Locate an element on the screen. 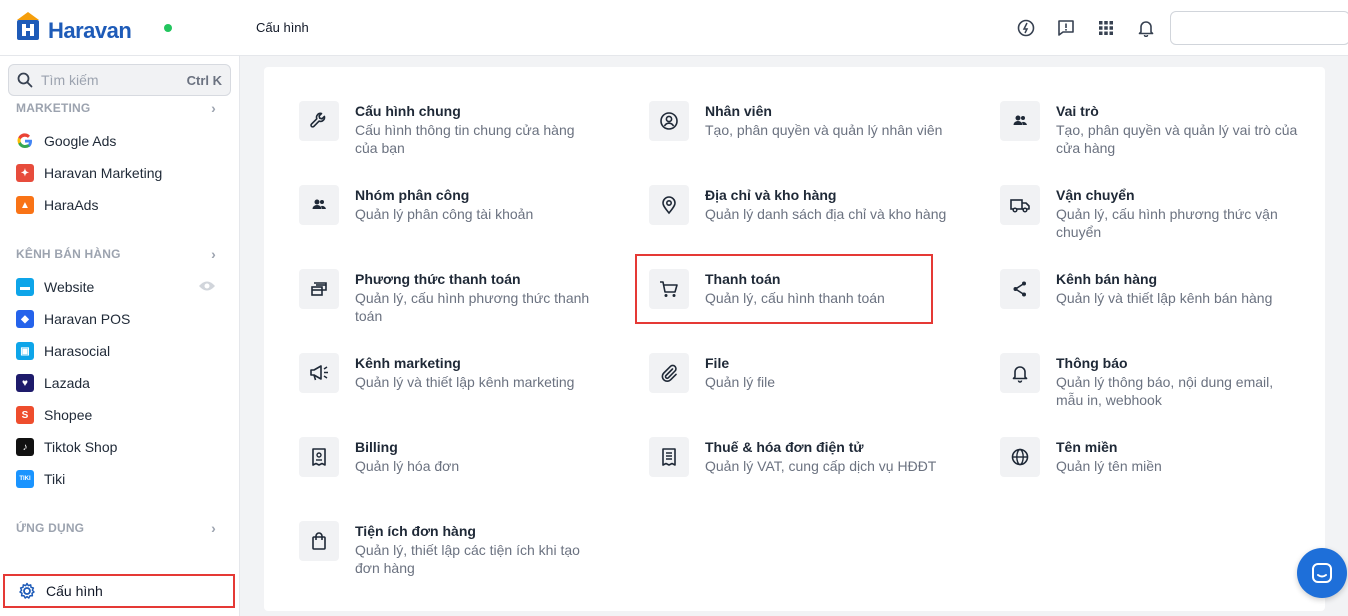 Image resolution: width=1348 pixels, height=616 pixels. feedback-icon is located at coordinates (1066, 28).